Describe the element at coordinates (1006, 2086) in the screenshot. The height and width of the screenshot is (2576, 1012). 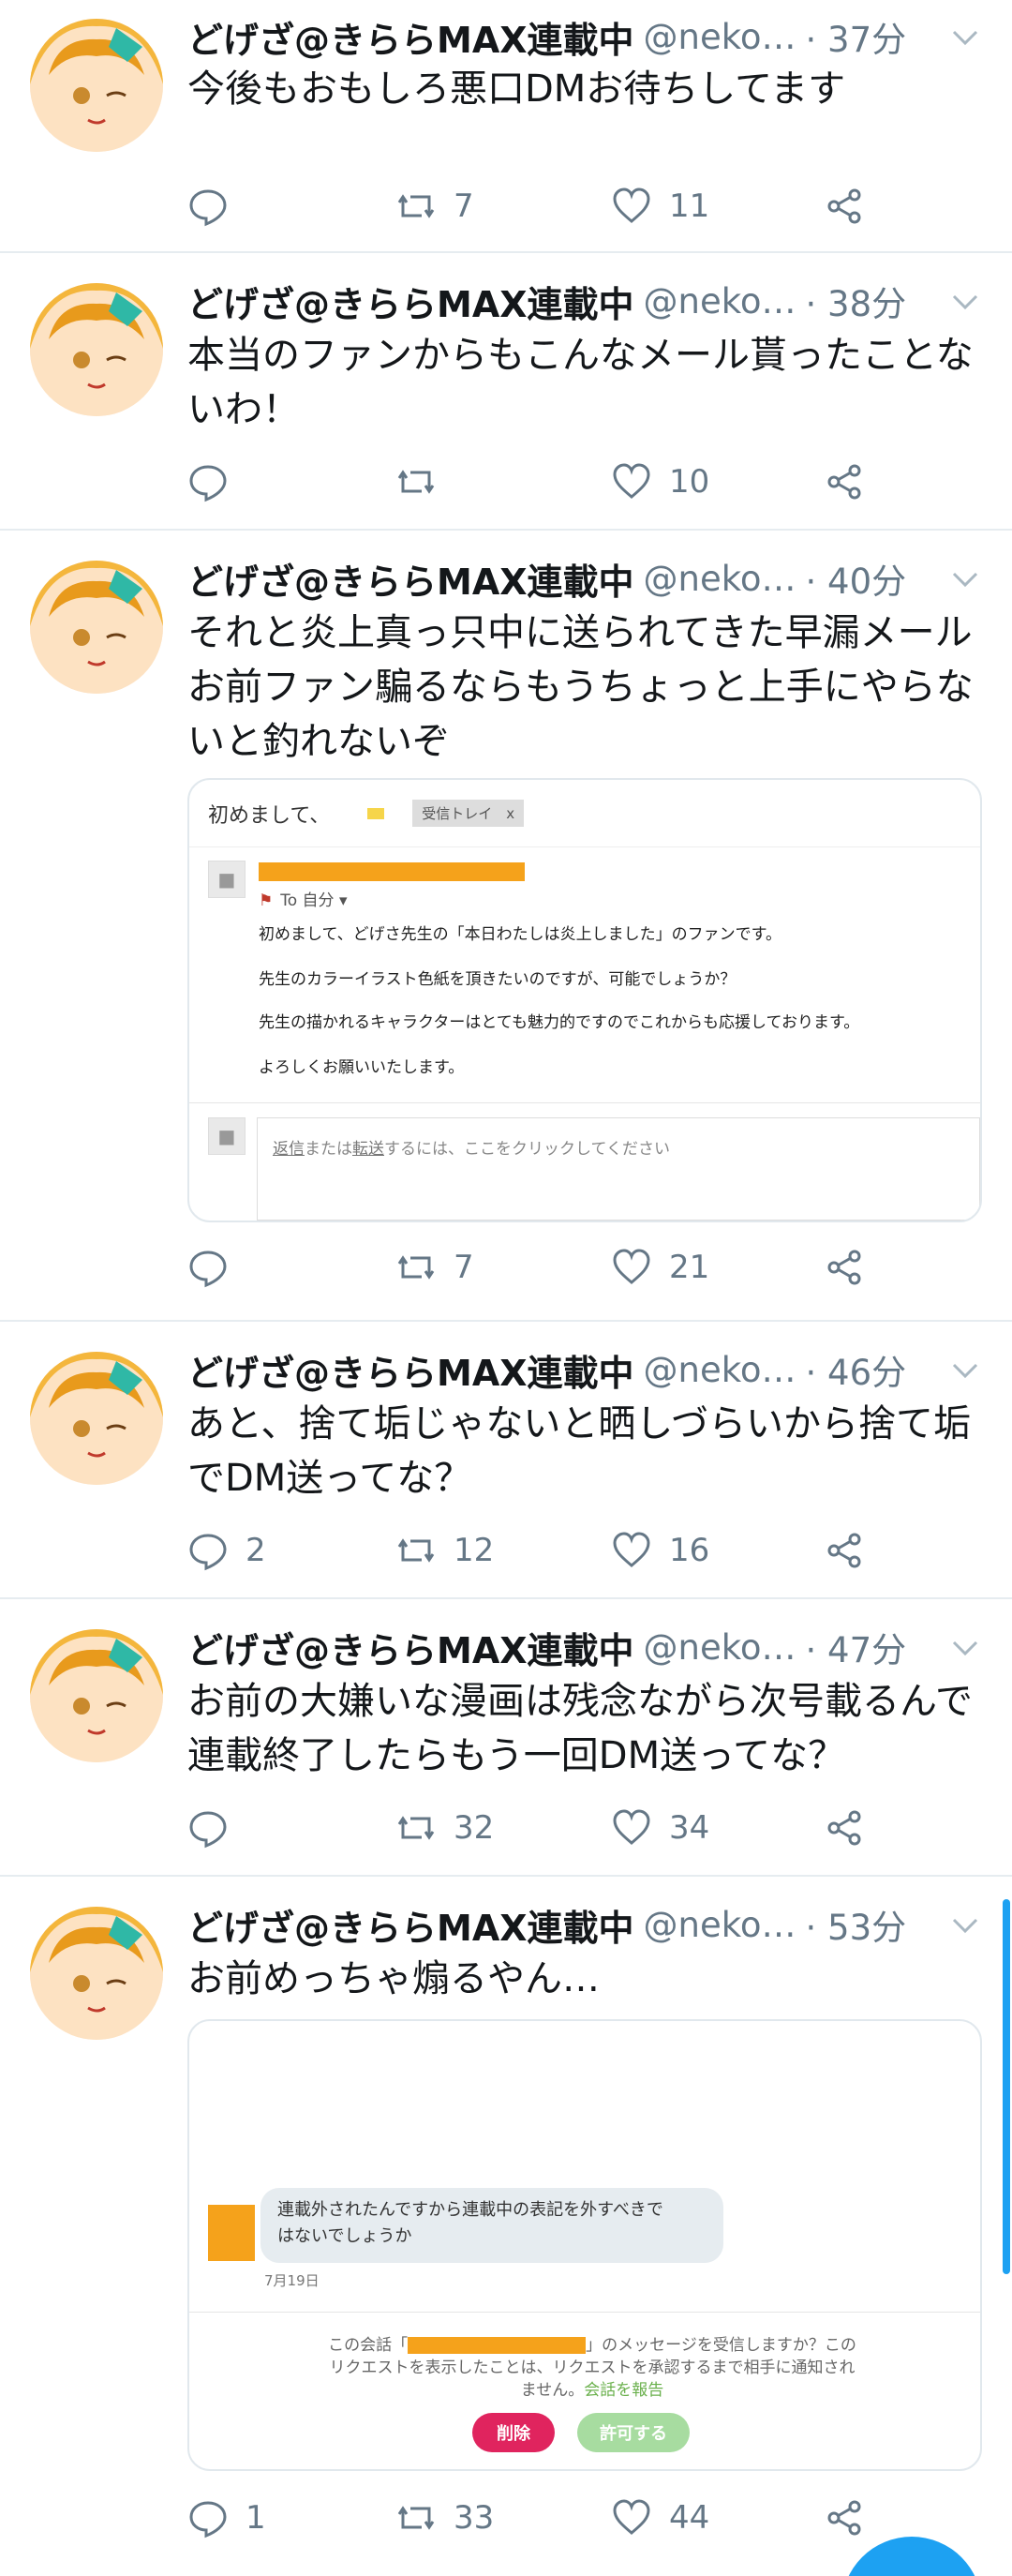
I see `scrollbar` at that location.